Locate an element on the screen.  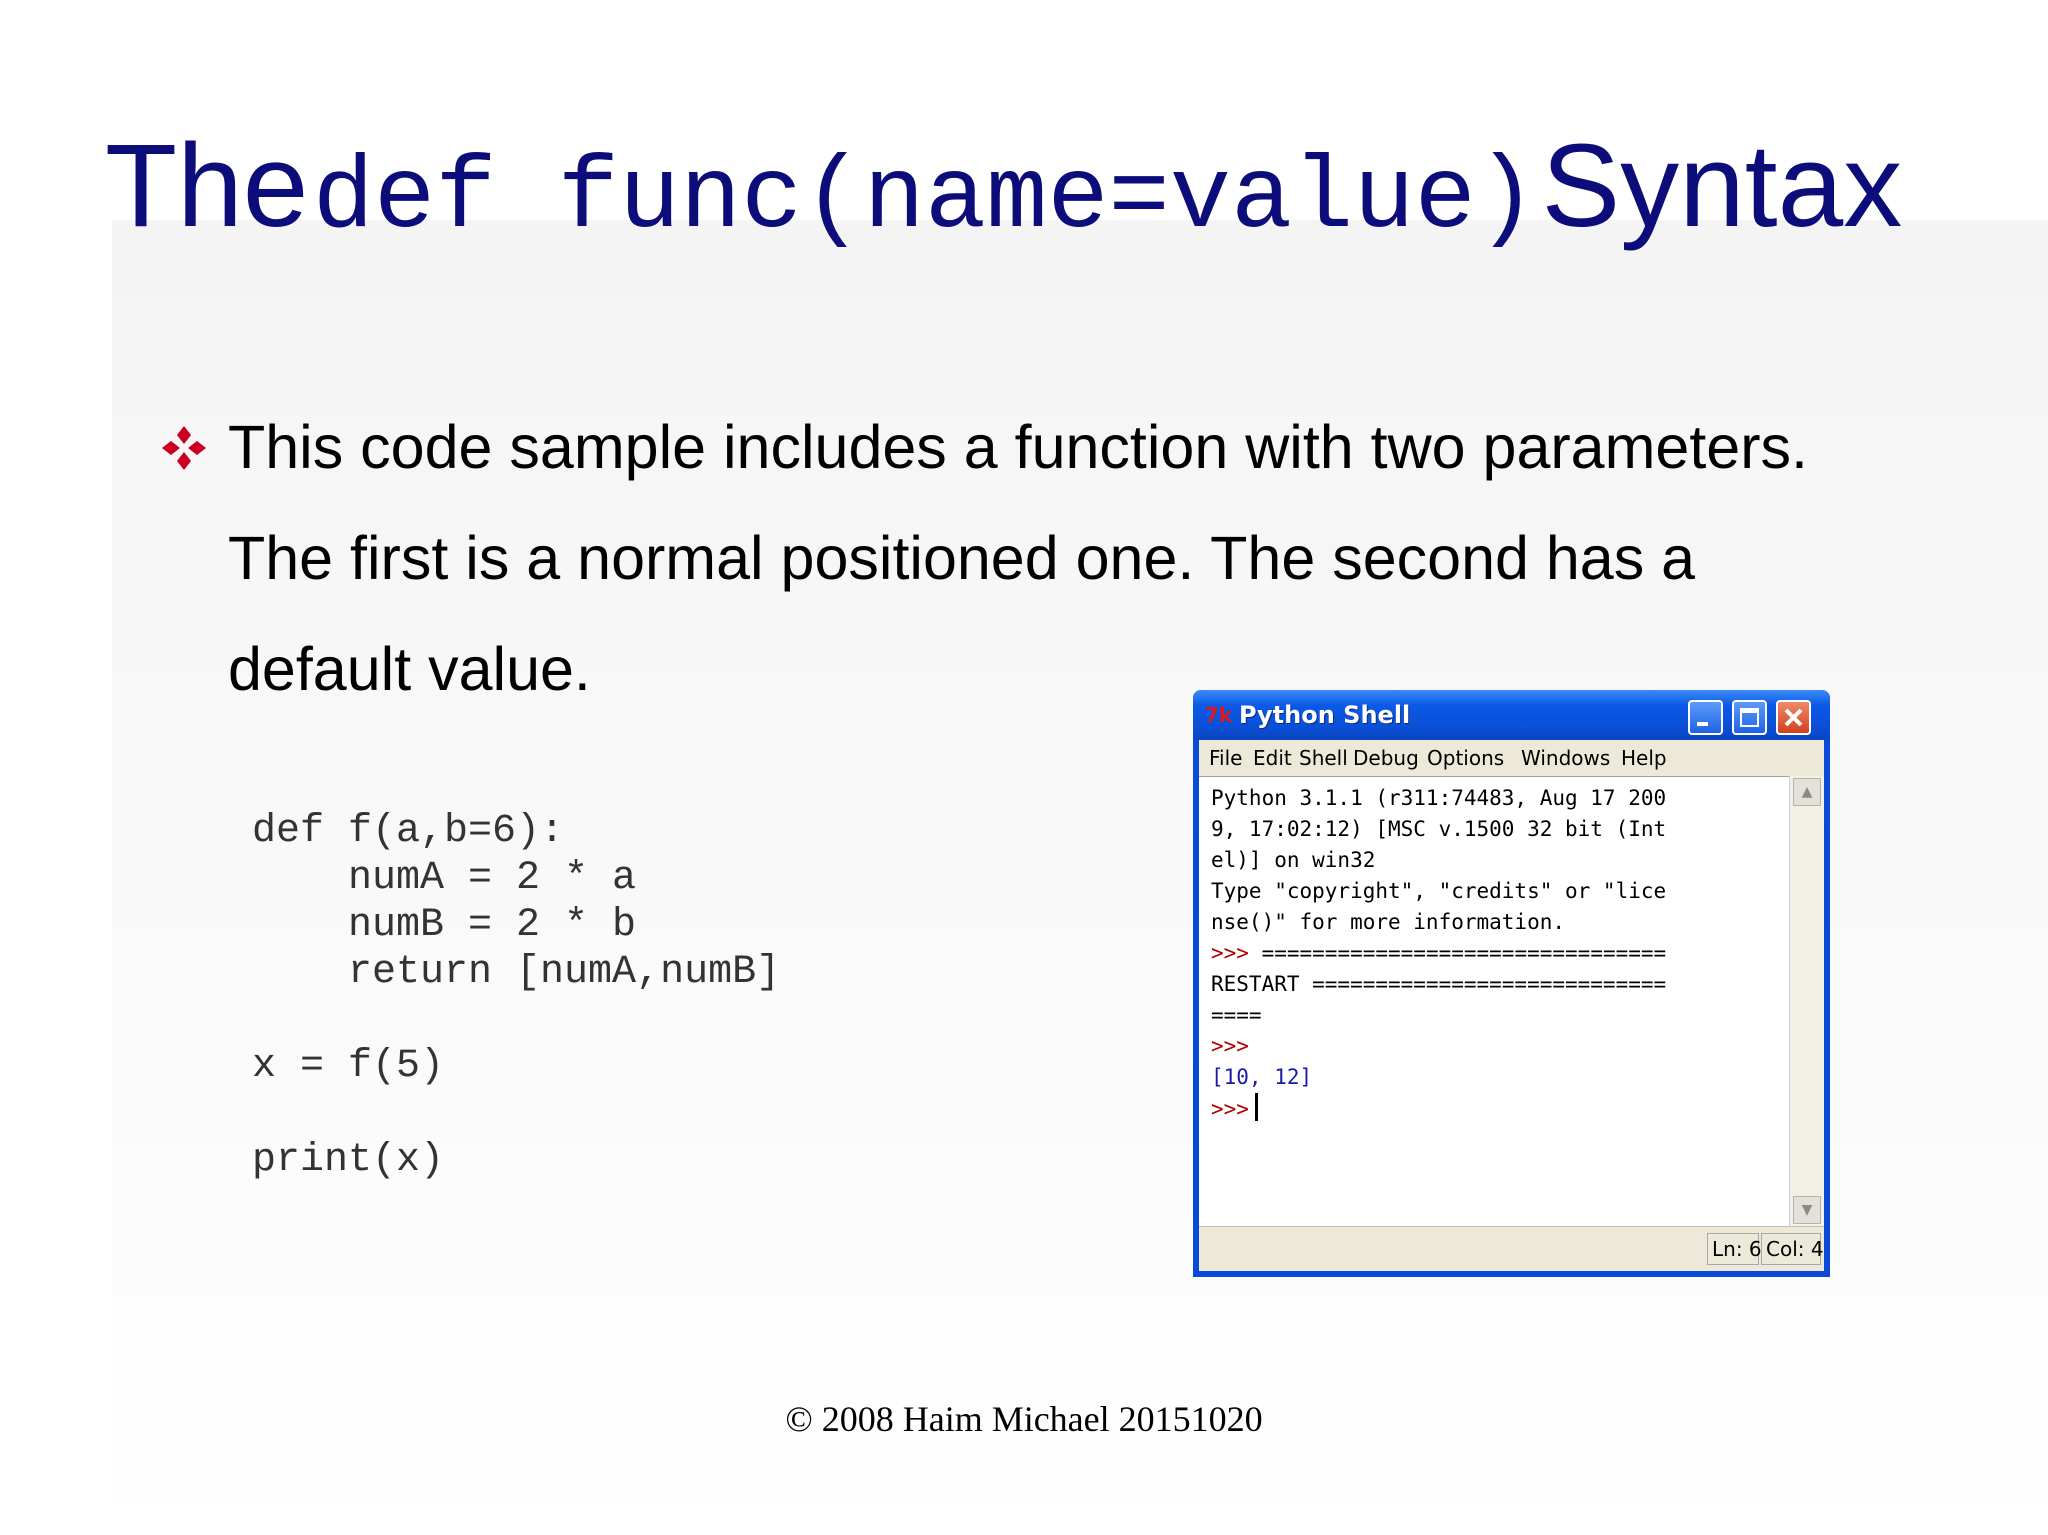
title-code: def func(name=value) is located at coordinates (924, 199).